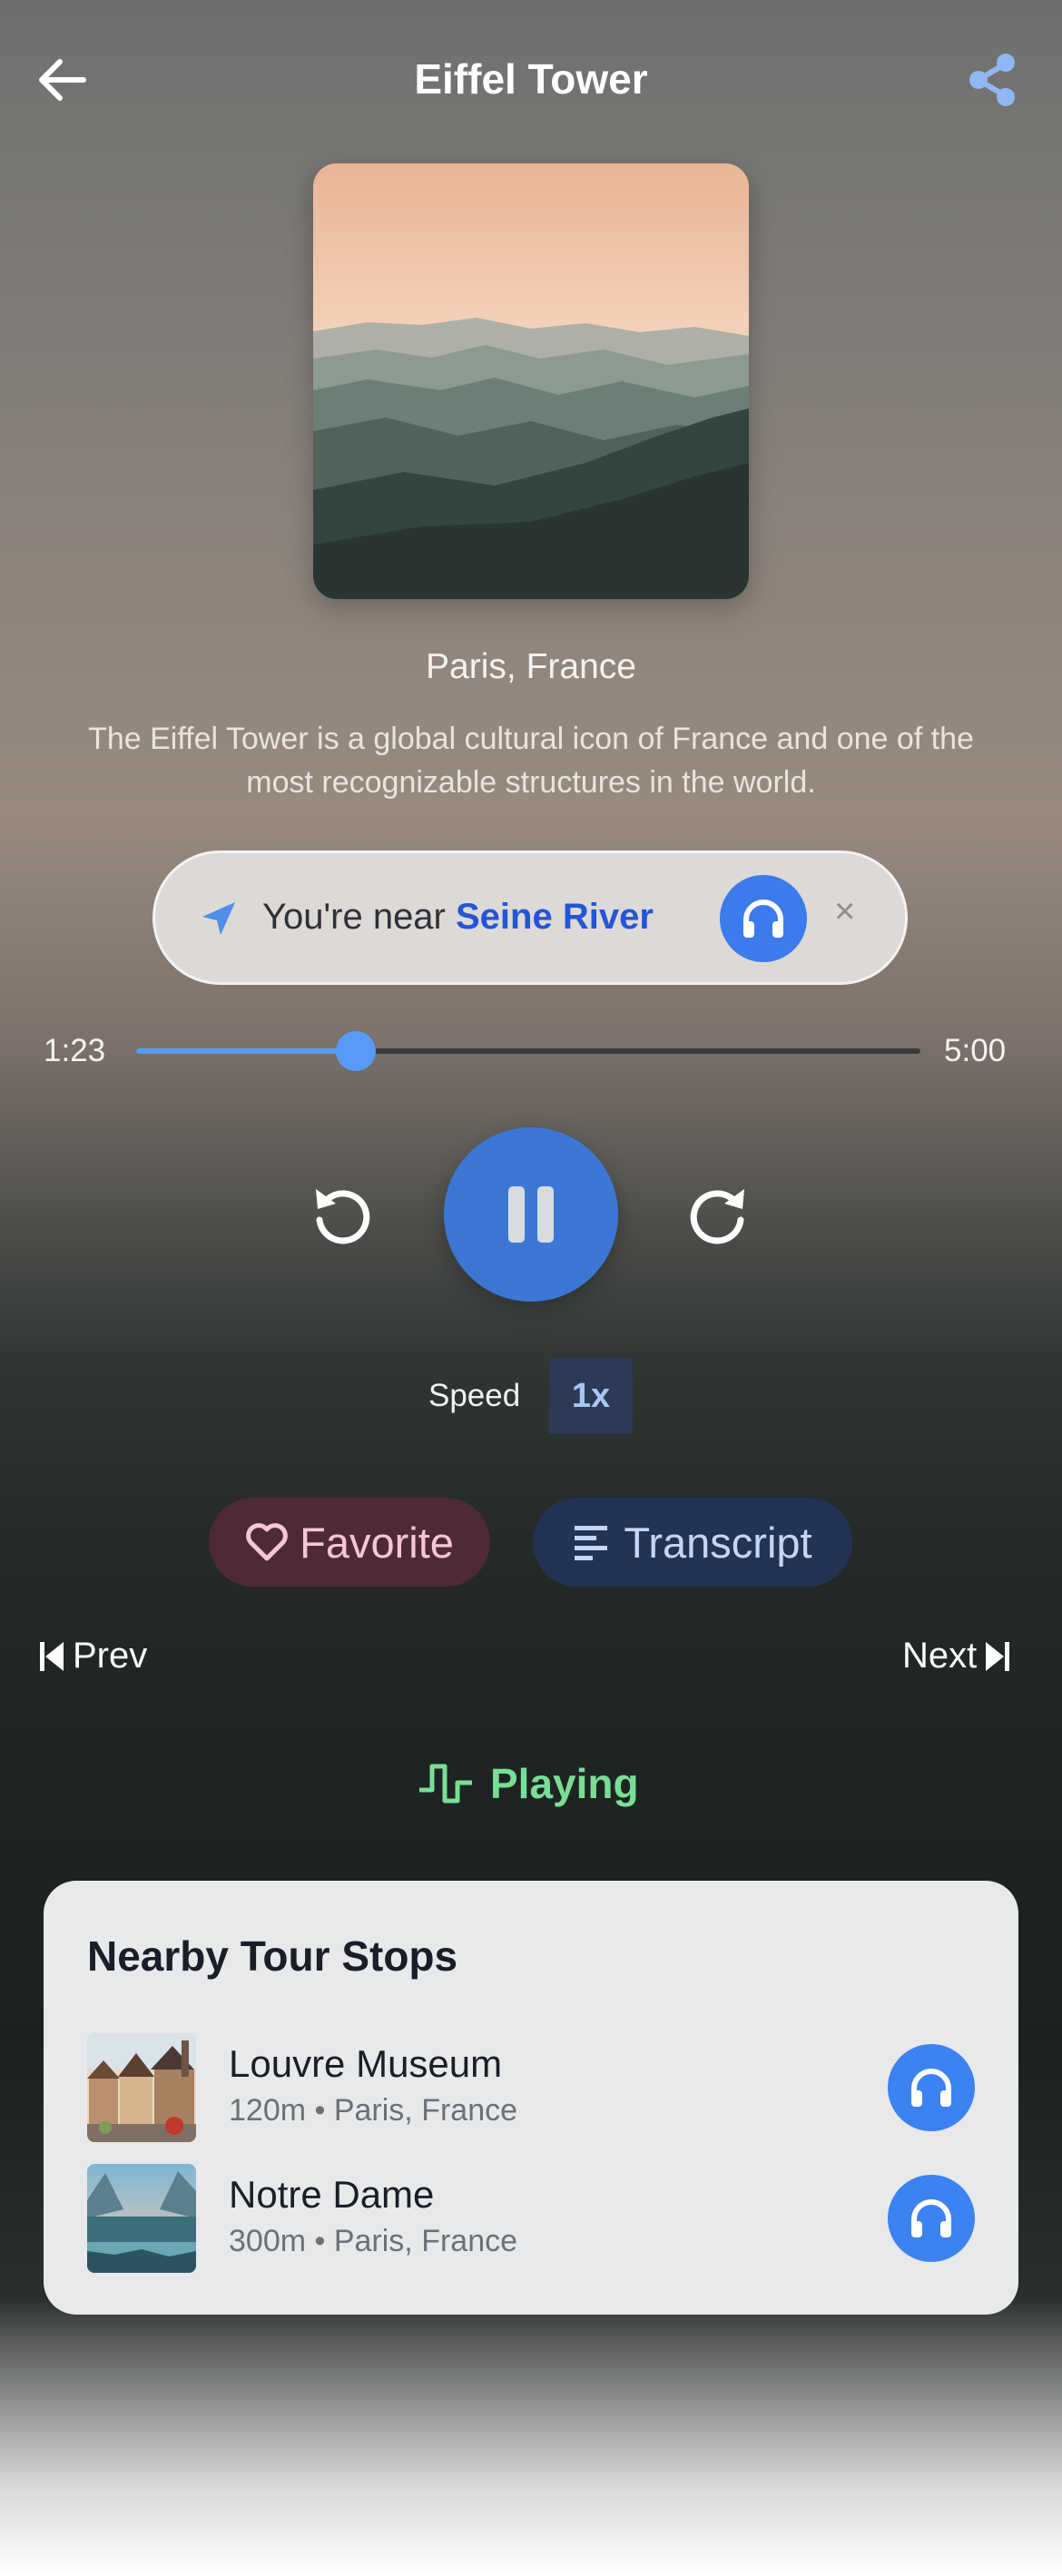 This screenshot has height=2576, width=1062. I want to click on tour-artwork, so click(531, 381).